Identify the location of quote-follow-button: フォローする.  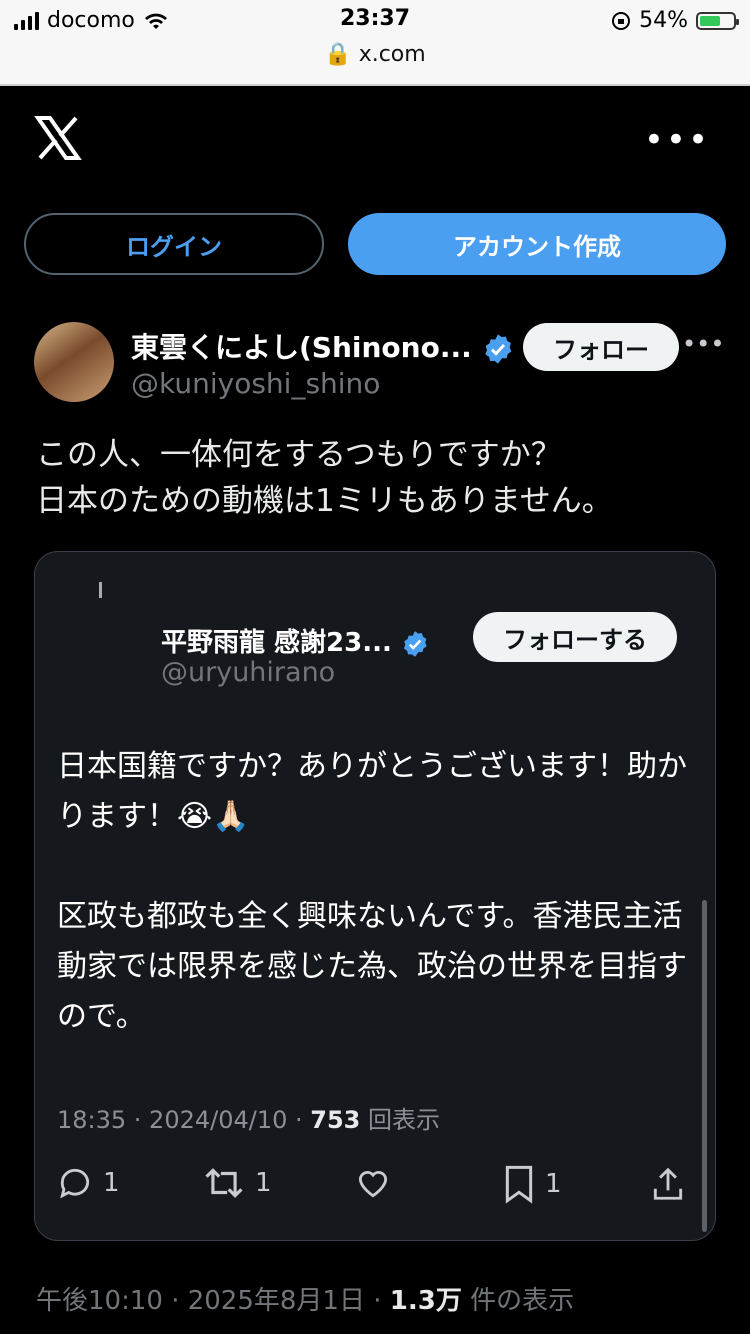
(575, 637).